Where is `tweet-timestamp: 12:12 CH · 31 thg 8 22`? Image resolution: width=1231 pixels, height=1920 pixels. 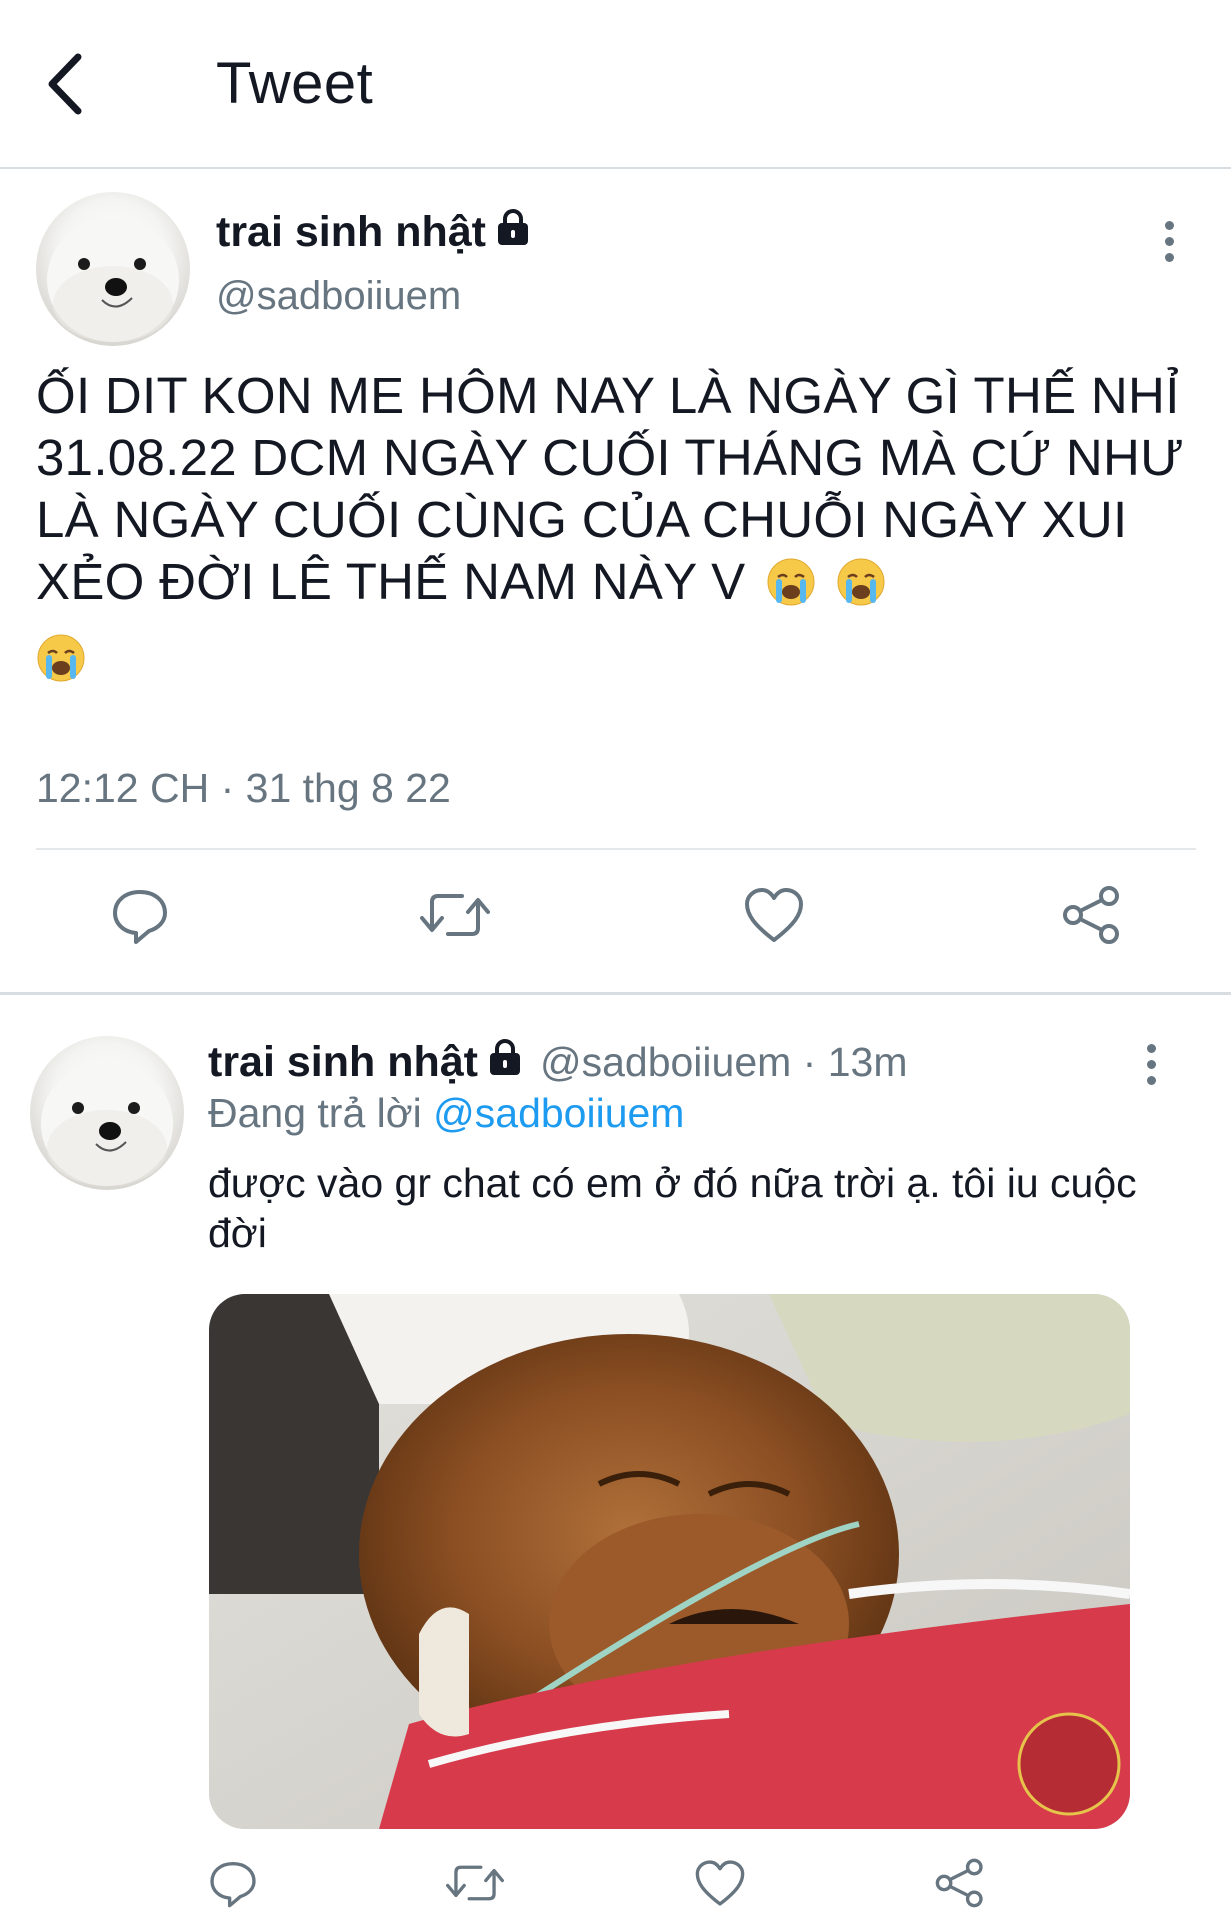
tweet-timestamp: 12:12 CH · 31 thg 8 22 is located at coordinates (243, 788).